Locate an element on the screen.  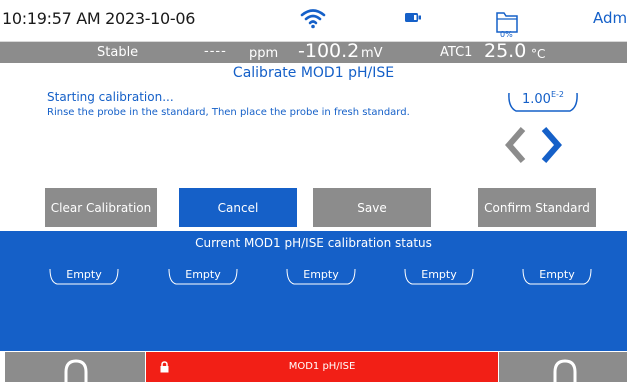
measurement-bar: Stable ---- ppm -100.2 mV ATC1 25.0 °C is located at coordinates (313, 51).